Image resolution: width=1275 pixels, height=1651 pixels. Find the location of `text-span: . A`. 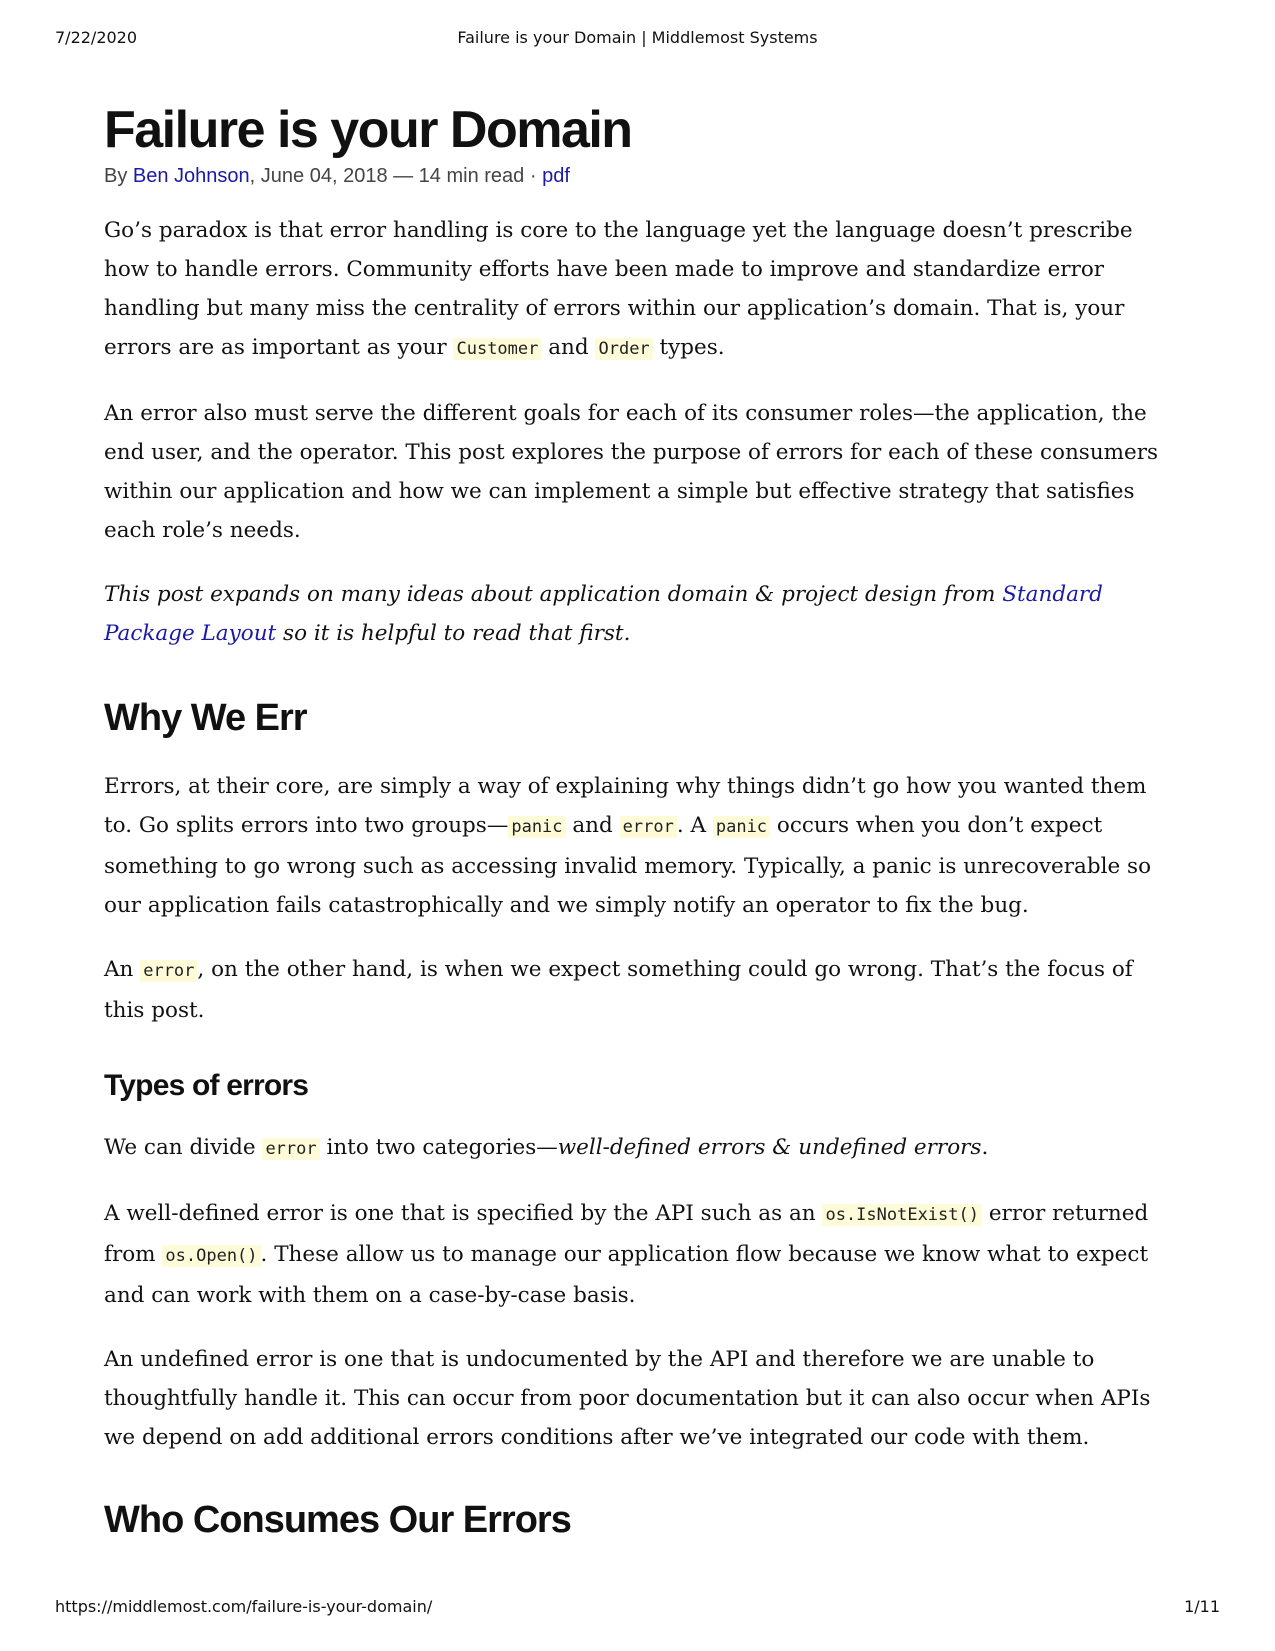

text-span: . A is located at coordinates (694, 825).